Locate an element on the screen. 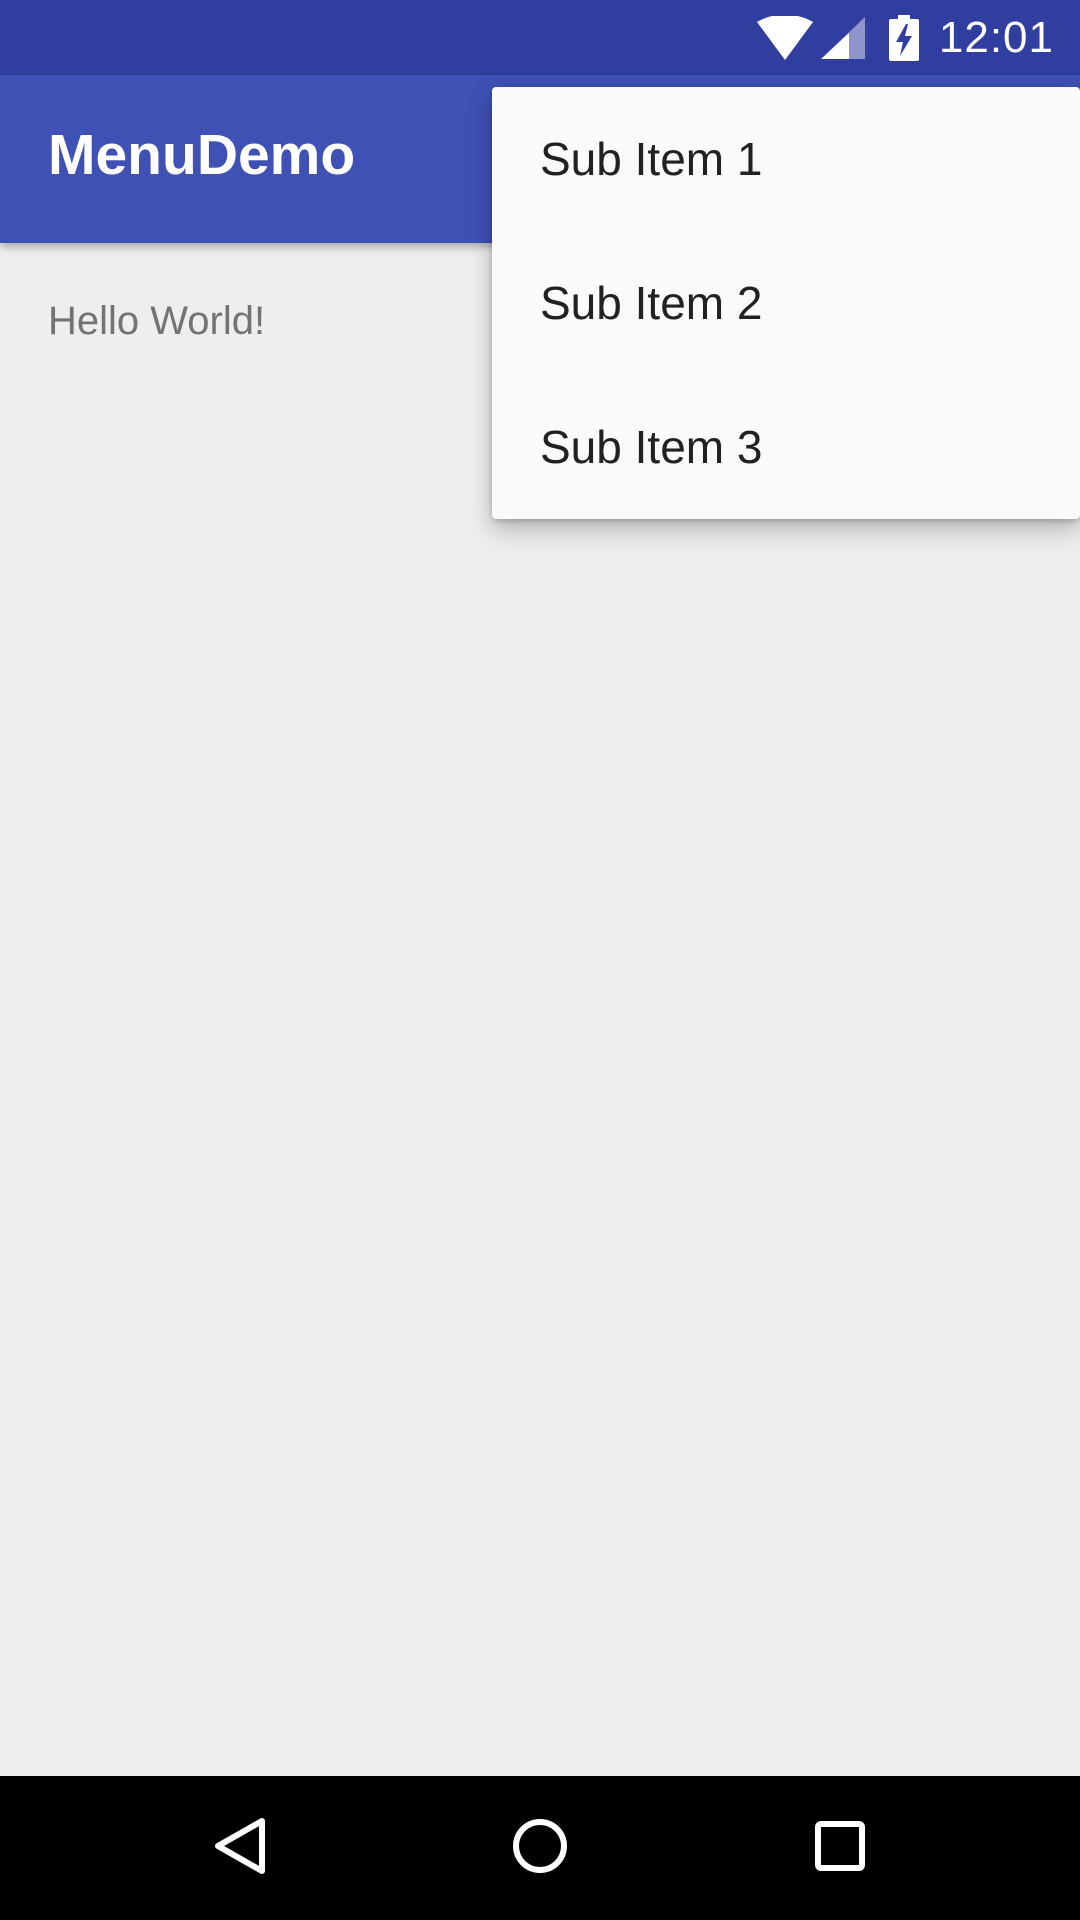 This screenshot has height=1920, width=1080. status-time: 12:01 is located at coordinates (996, 37).